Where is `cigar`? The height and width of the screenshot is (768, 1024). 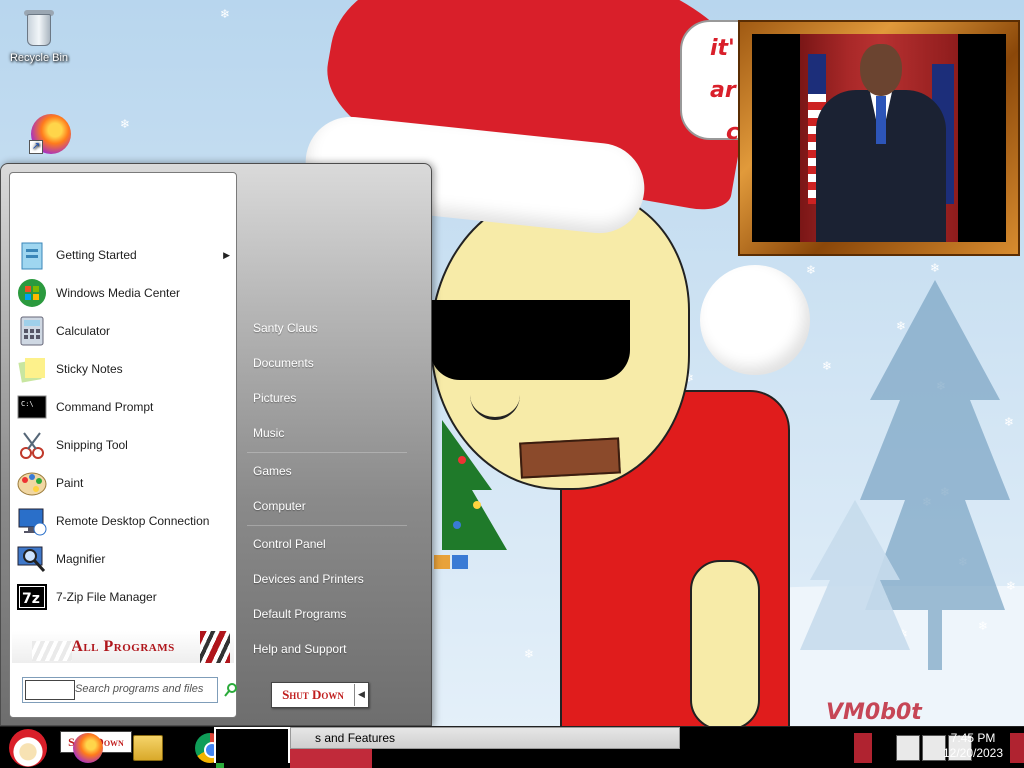 cigar is located at coordinates (570, 458).